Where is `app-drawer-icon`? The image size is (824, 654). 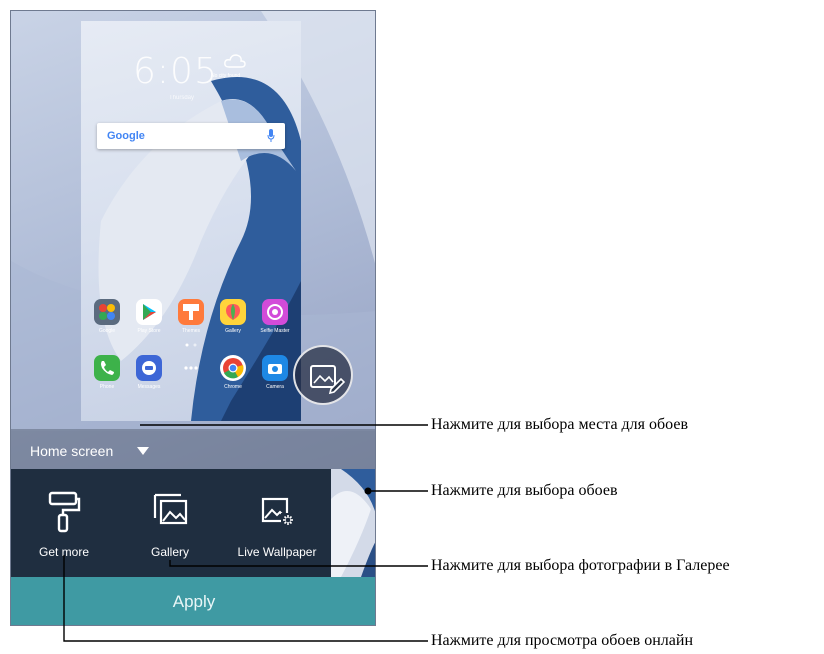 app-drawer-icon is located at coordinates (191, 368).